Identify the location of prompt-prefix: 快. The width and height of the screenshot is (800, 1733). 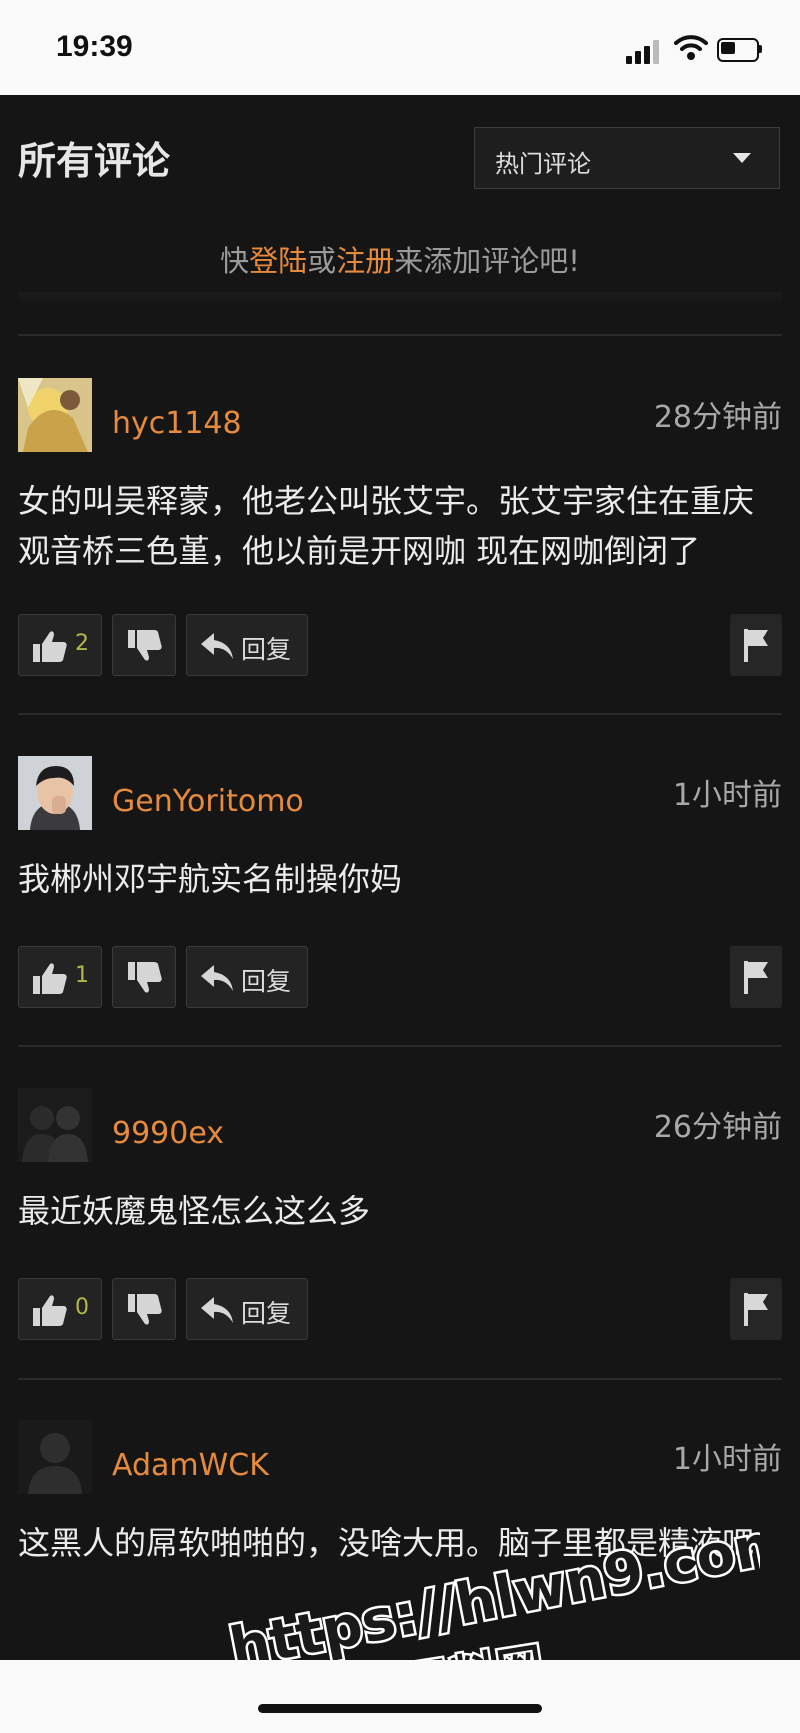
(235, 261).